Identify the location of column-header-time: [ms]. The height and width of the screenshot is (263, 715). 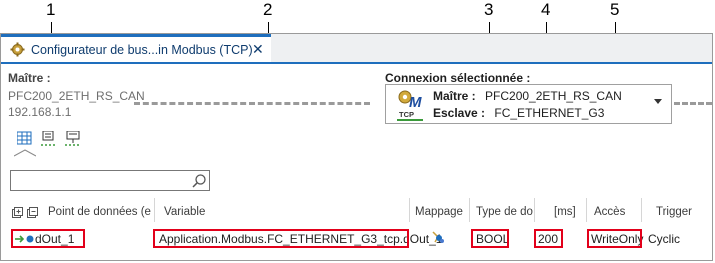
(565, 212).